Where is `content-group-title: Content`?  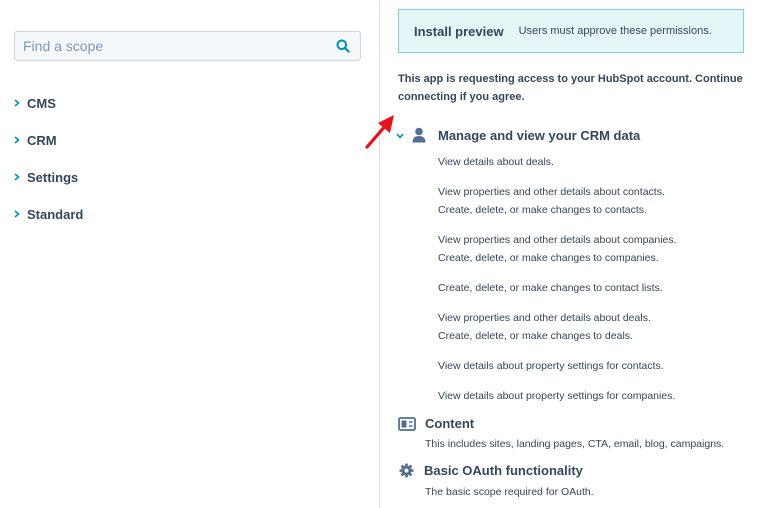 content-group-title: Content is located at coordinates (450, 423).